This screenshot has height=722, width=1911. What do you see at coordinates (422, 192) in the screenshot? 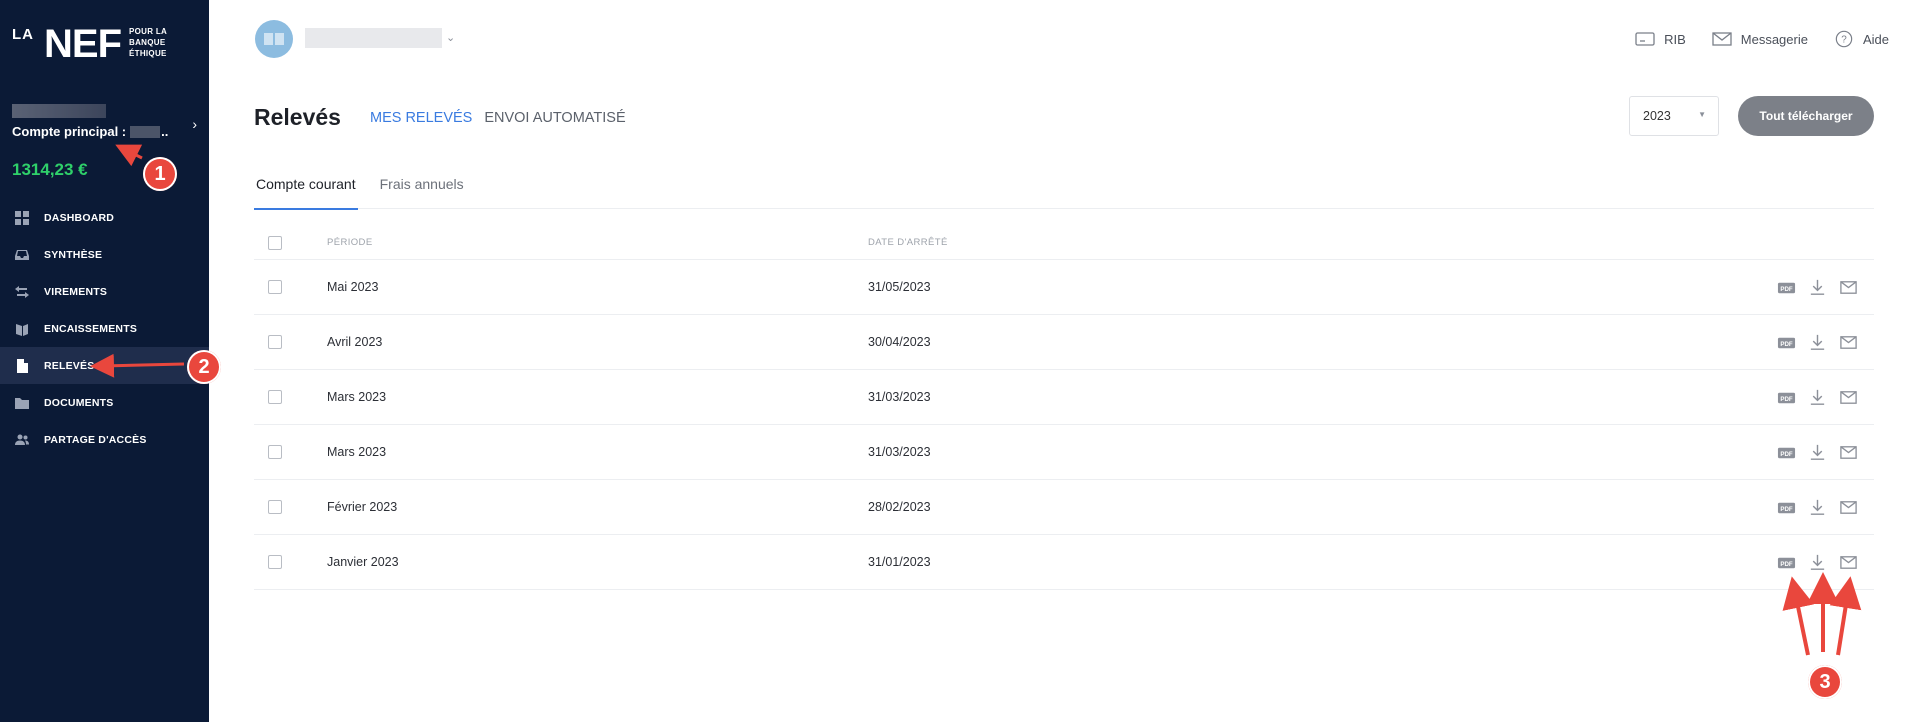
I see `tab-frais-annuels: Frais annuels` at bounding box center [422, 192].